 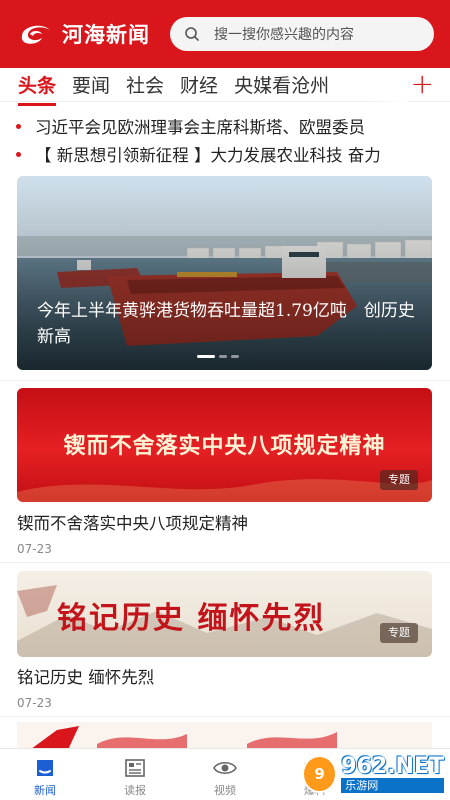 I want to click on app-header: 河海新闻 搜一搜你感兴趣的内容, so click(x=225, y=34).